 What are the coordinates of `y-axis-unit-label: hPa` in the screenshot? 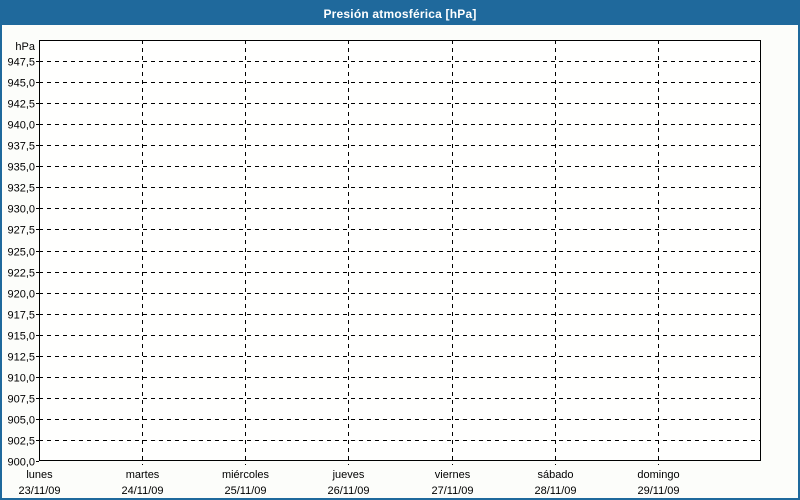 It's located at (25, 47).